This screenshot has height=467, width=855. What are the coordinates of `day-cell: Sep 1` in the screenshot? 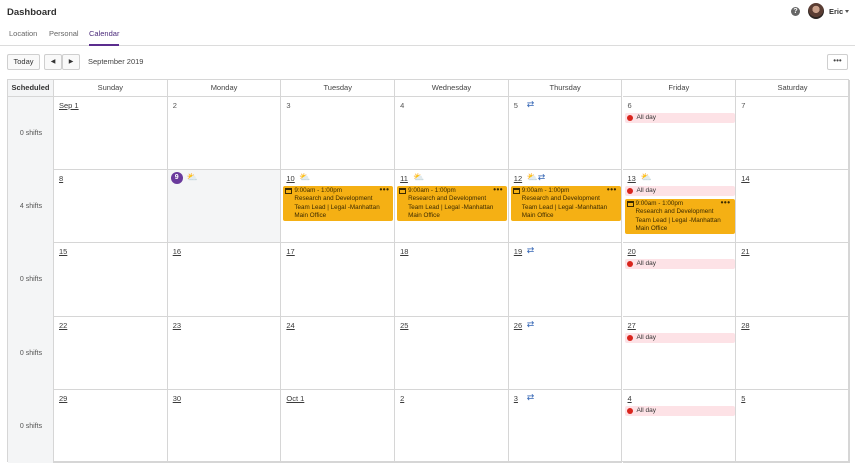 It's located at (111, 134).